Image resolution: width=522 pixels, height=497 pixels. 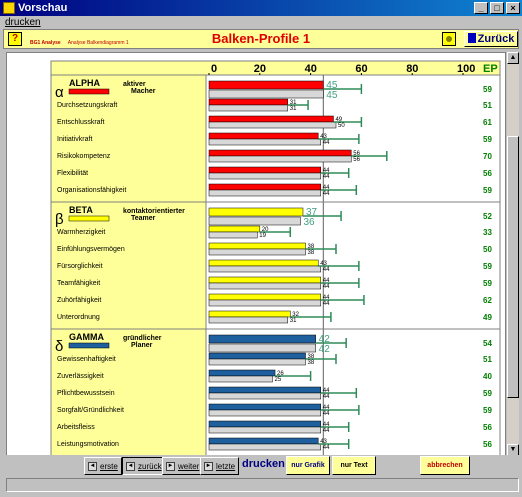 I want to click on summary-ep: 52, so click(x=487, y=216).